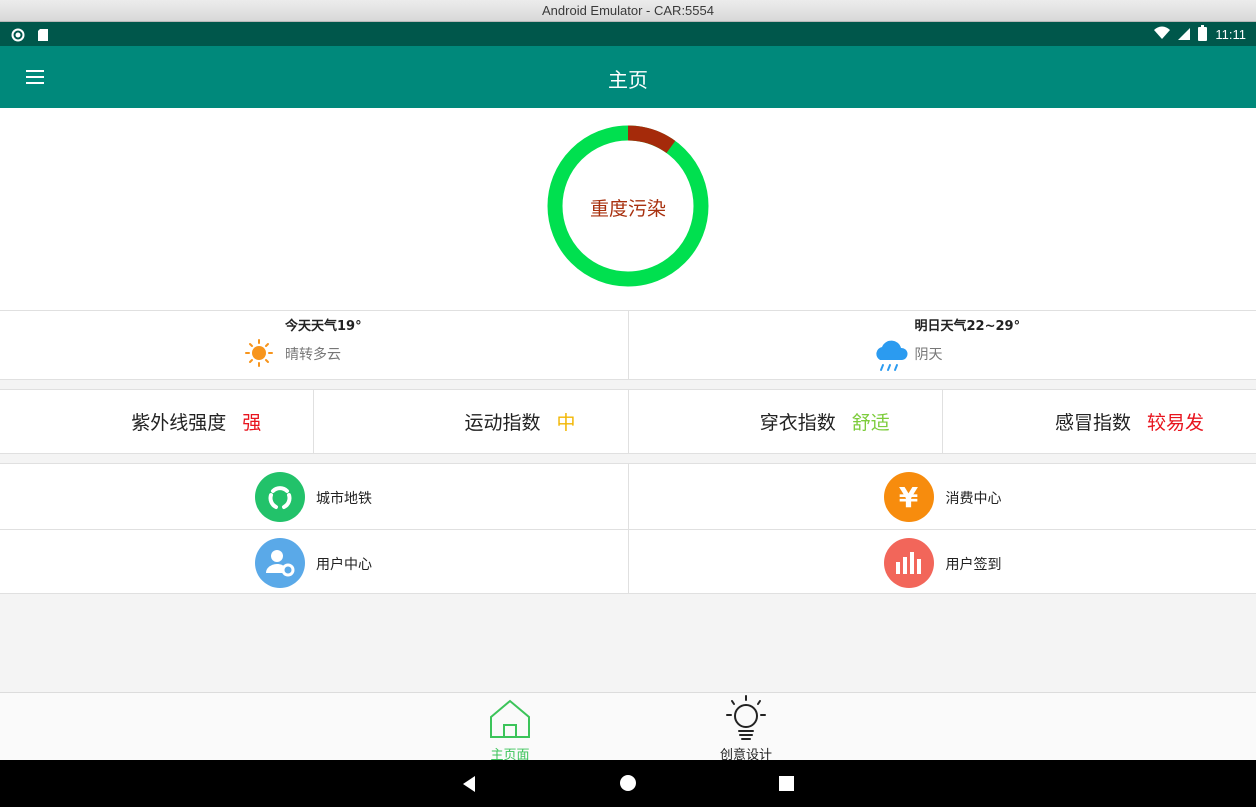  What do you see at coordinates (628, 727) in the screenshot?
I see `bottom-nav: 主页面 创意设计` at bounding box center [628, 727].